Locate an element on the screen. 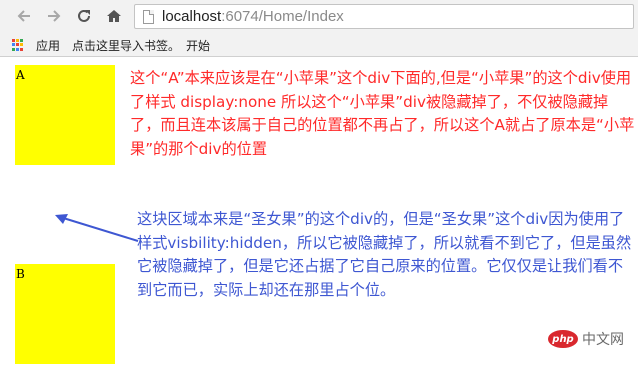 The image size is (638, 389). home-button is located at coordinates (114, 16).